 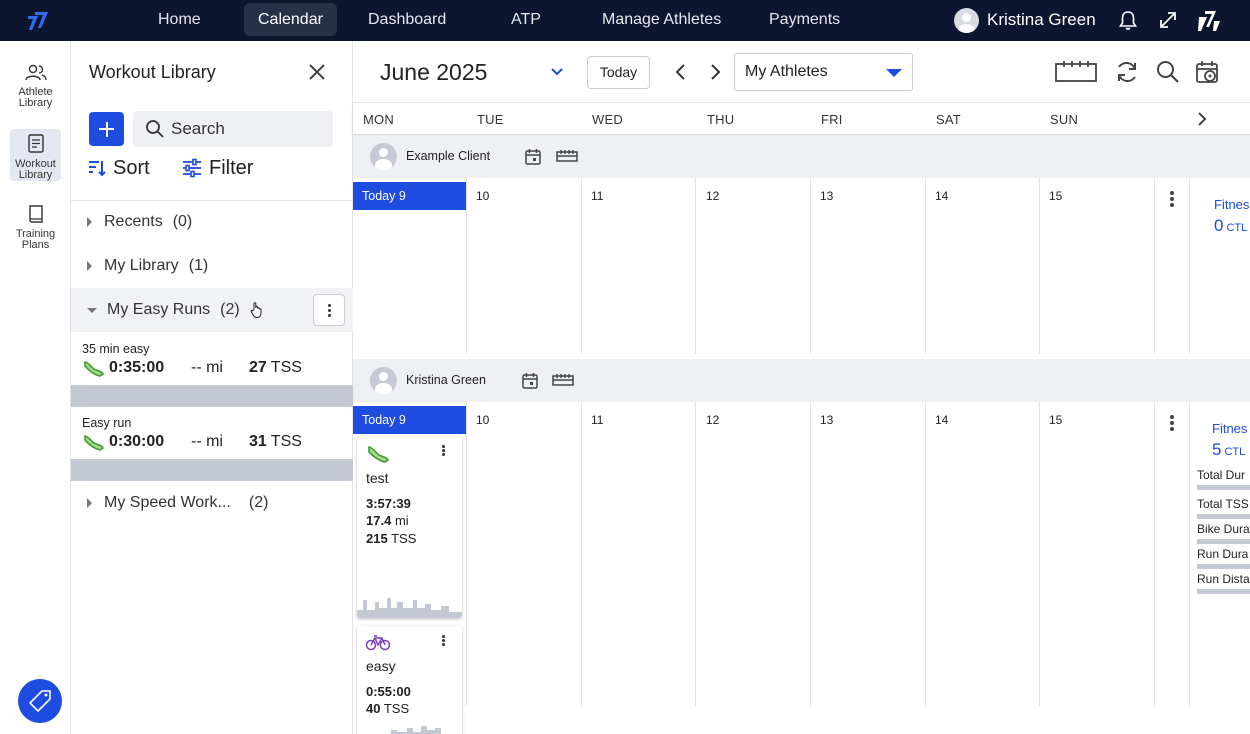 What do you see at coordinates (823, 72) in the screenshot?
I see `athlete-select: My Athletes` at bounding box center [823, 72].